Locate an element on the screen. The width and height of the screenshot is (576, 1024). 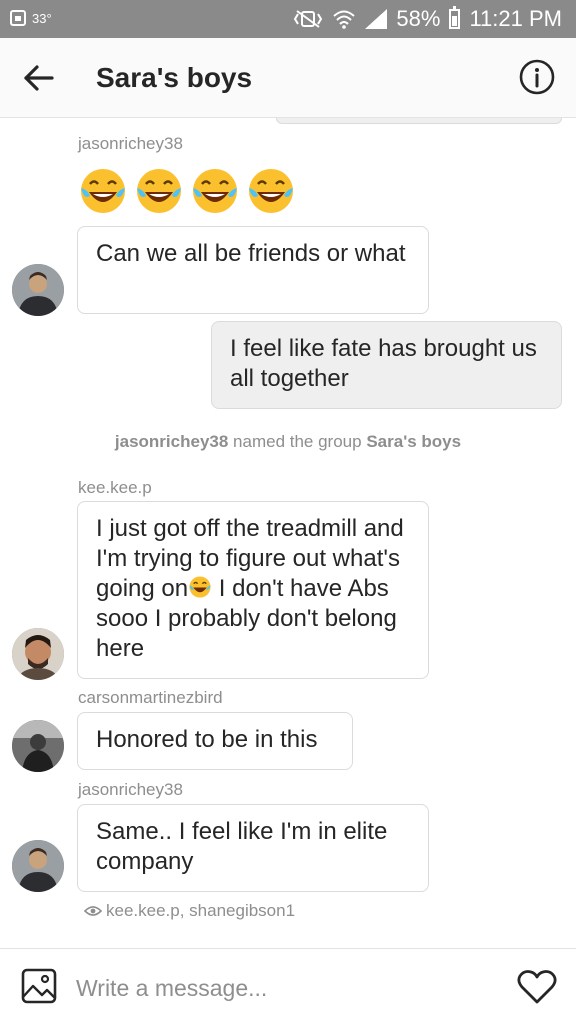
heart-icon is located at coordinates (537, 987).